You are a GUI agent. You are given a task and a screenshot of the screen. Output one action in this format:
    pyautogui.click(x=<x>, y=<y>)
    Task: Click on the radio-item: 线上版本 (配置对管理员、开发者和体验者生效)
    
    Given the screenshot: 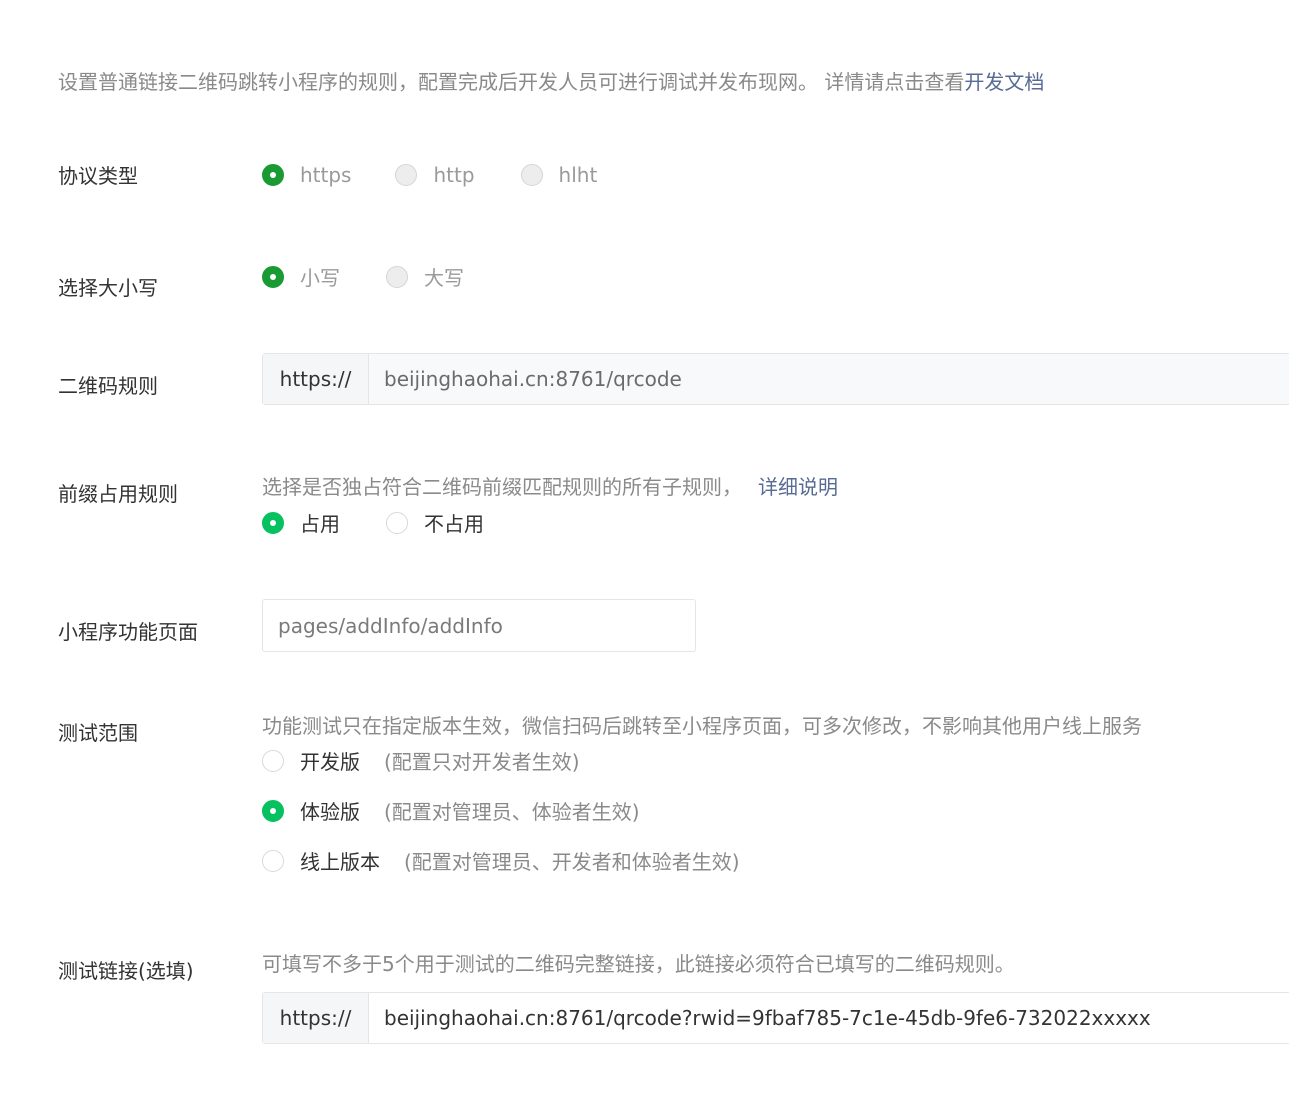 What is the action you would take?
    pyautogui.click(x=501, y=860)
    